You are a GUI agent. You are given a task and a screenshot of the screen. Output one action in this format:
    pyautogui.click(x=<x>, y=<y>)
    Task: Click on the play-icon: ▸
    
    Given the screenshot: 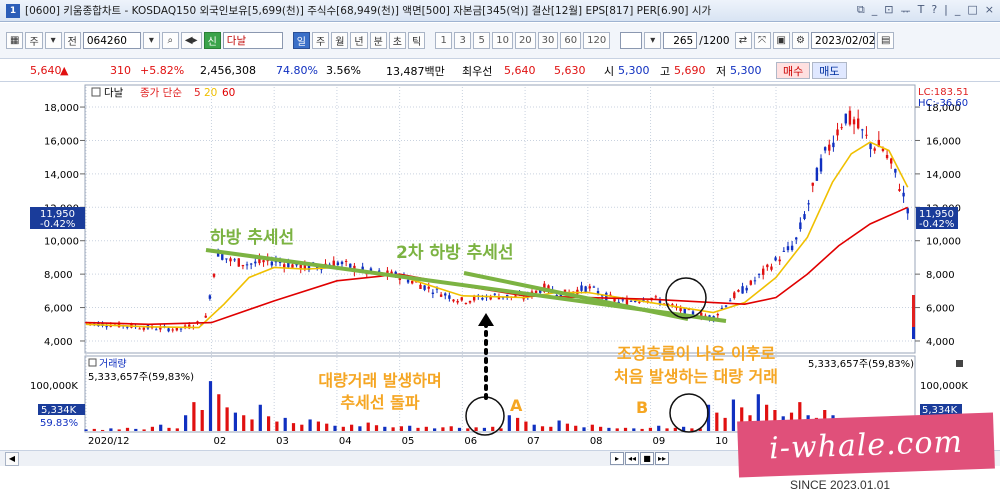 What is the action you would take?
    pyautogui.click(x=617, y=458)
    